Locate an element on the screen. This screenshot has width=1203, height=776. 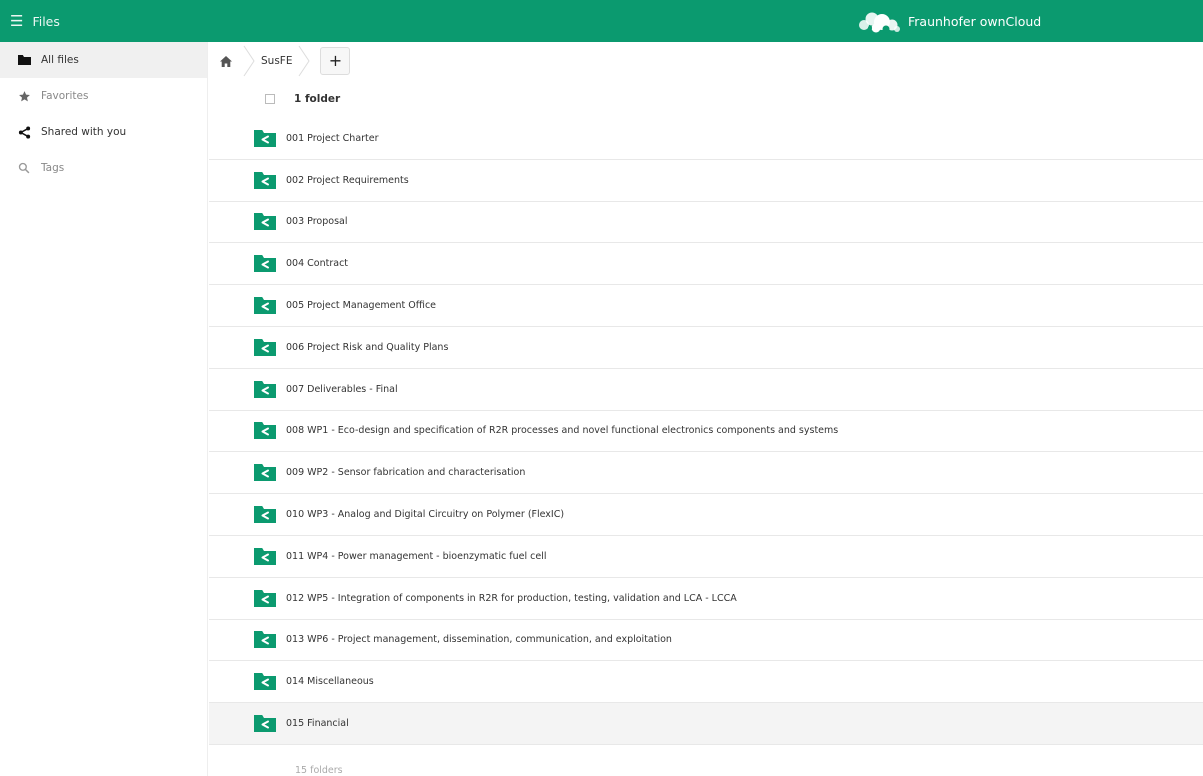
sidebar-item-all-files: All files is located at coordinates (103, 60).